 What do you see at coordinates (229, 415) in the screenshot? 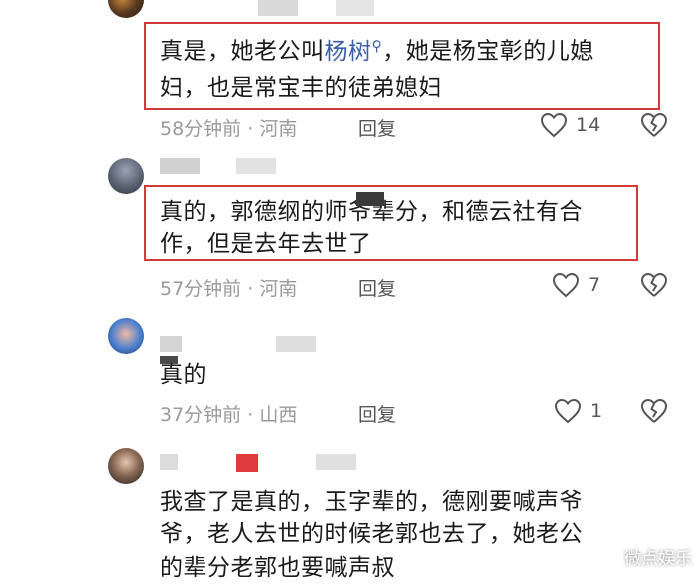
I see `comment-meta: 37分钟前 · 山西` at bounding box center [229, 415].